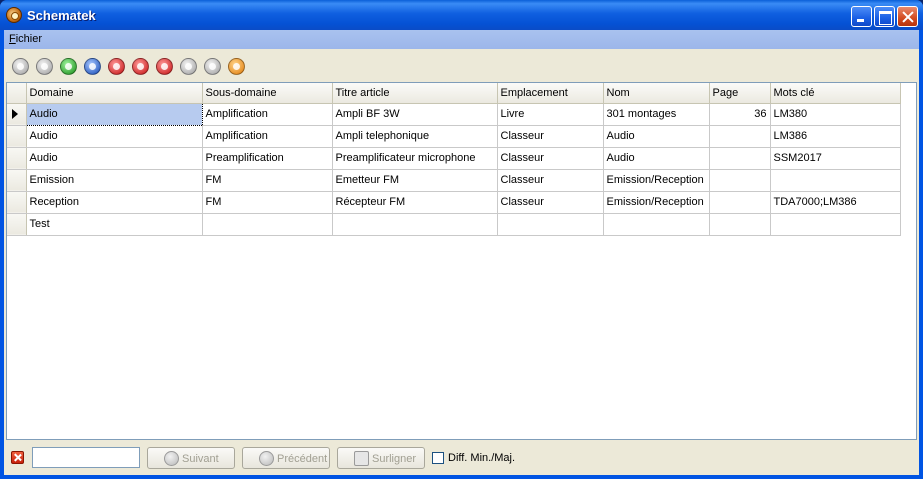 The image size is (923, 479). I want to click on column-header: Mots clé, so click(835, 93).